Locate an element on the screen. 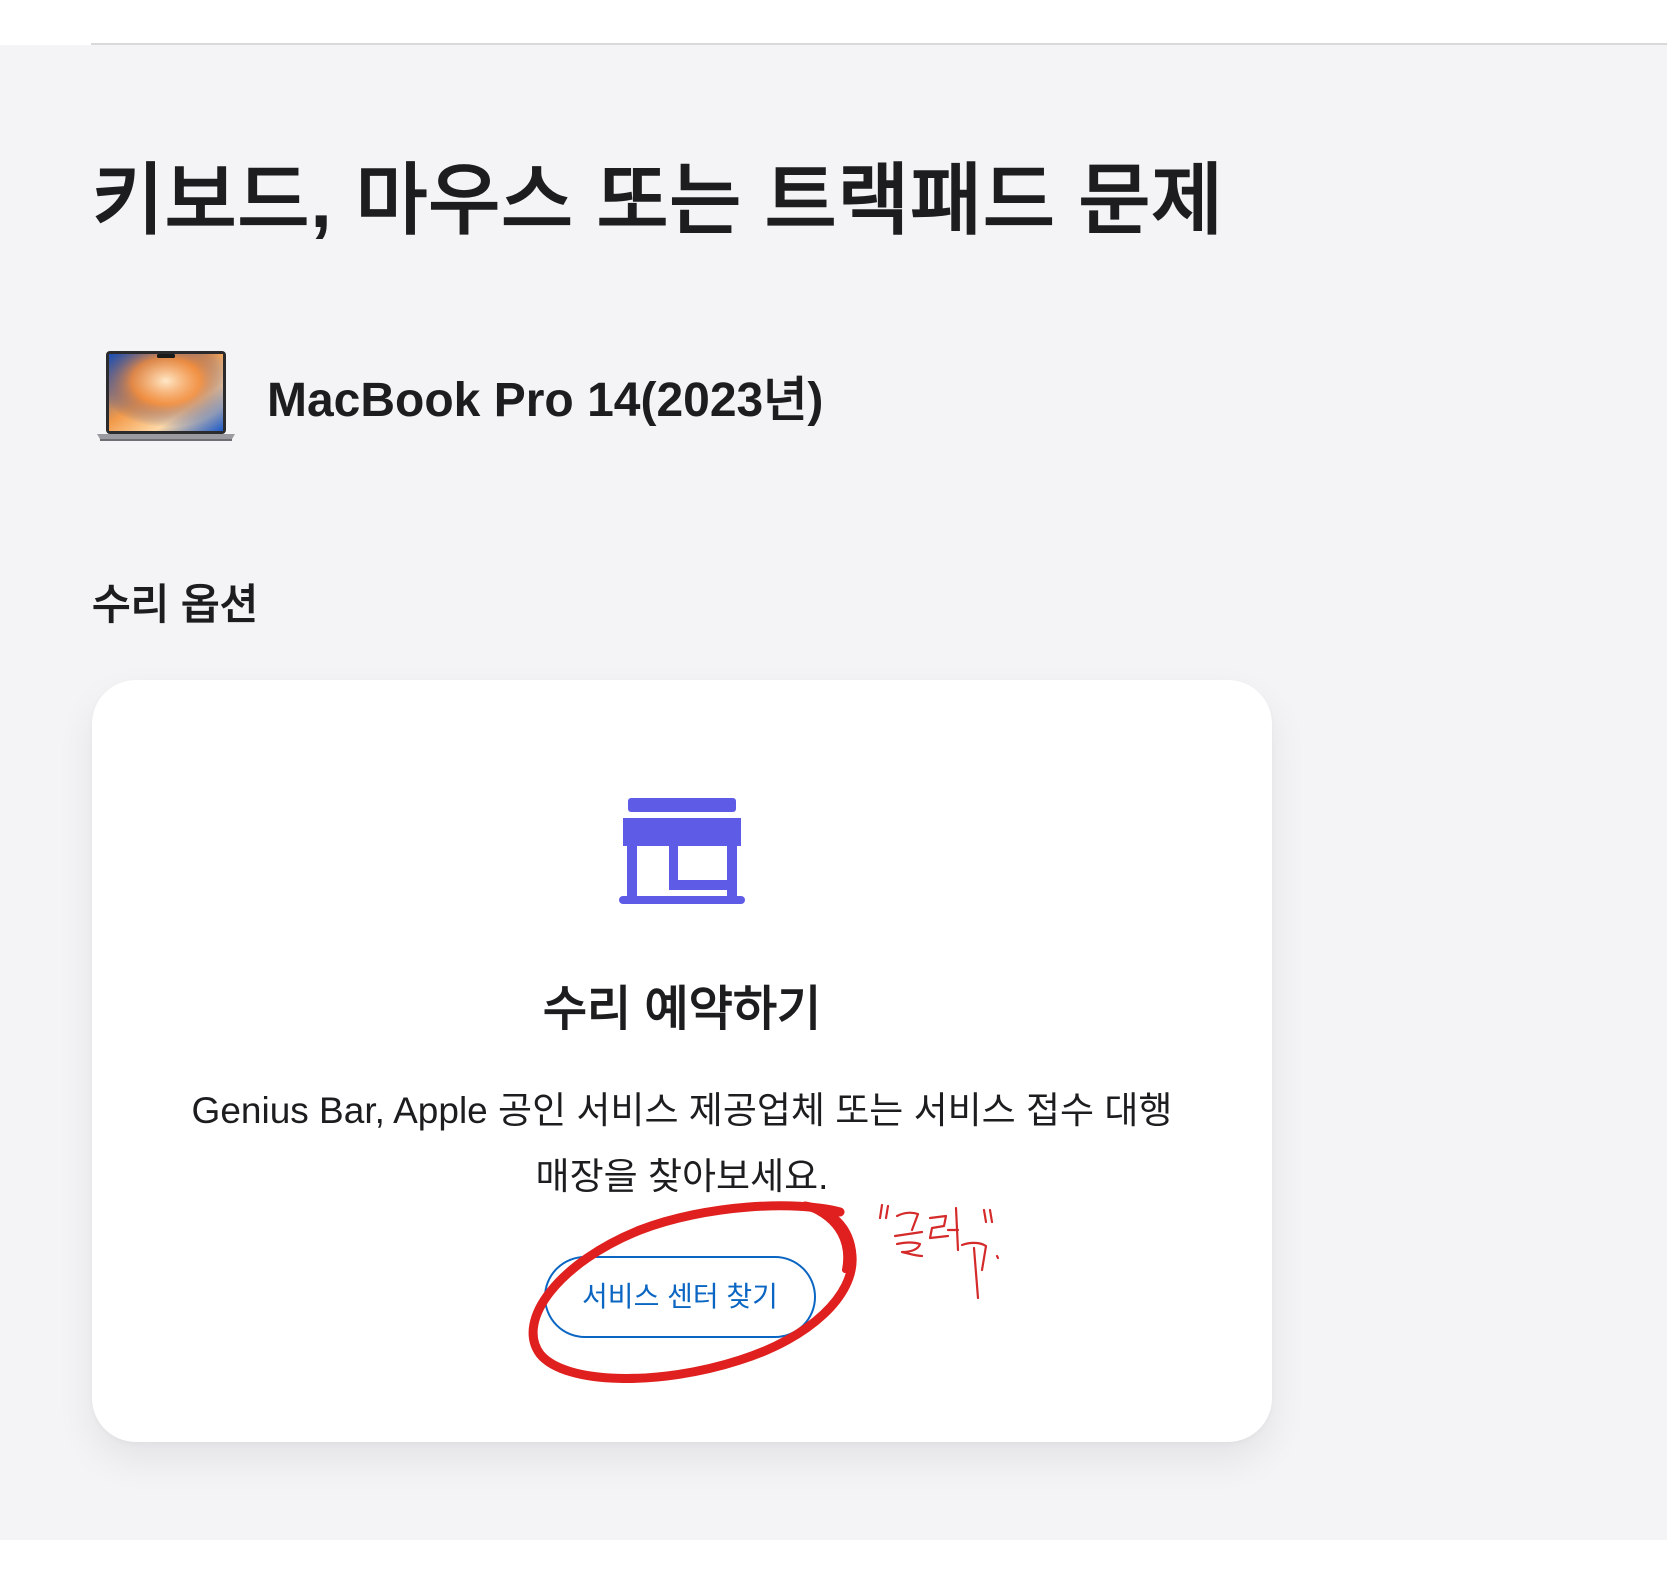 The width and height of the screenshot is (1667, 1588). page-title: 키보드, 마우스 또는 트랙패드 문제 is located at coordinates (658, 200).